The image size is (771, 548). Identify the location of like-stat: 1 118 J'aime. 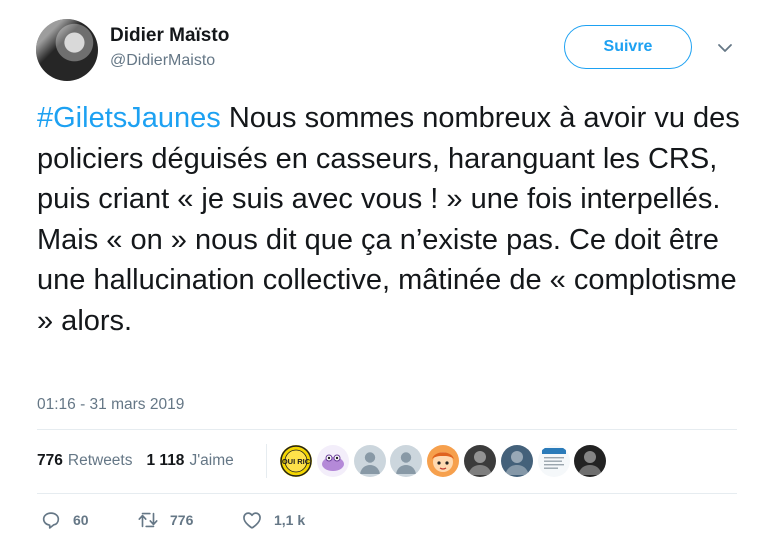
(190, 461).